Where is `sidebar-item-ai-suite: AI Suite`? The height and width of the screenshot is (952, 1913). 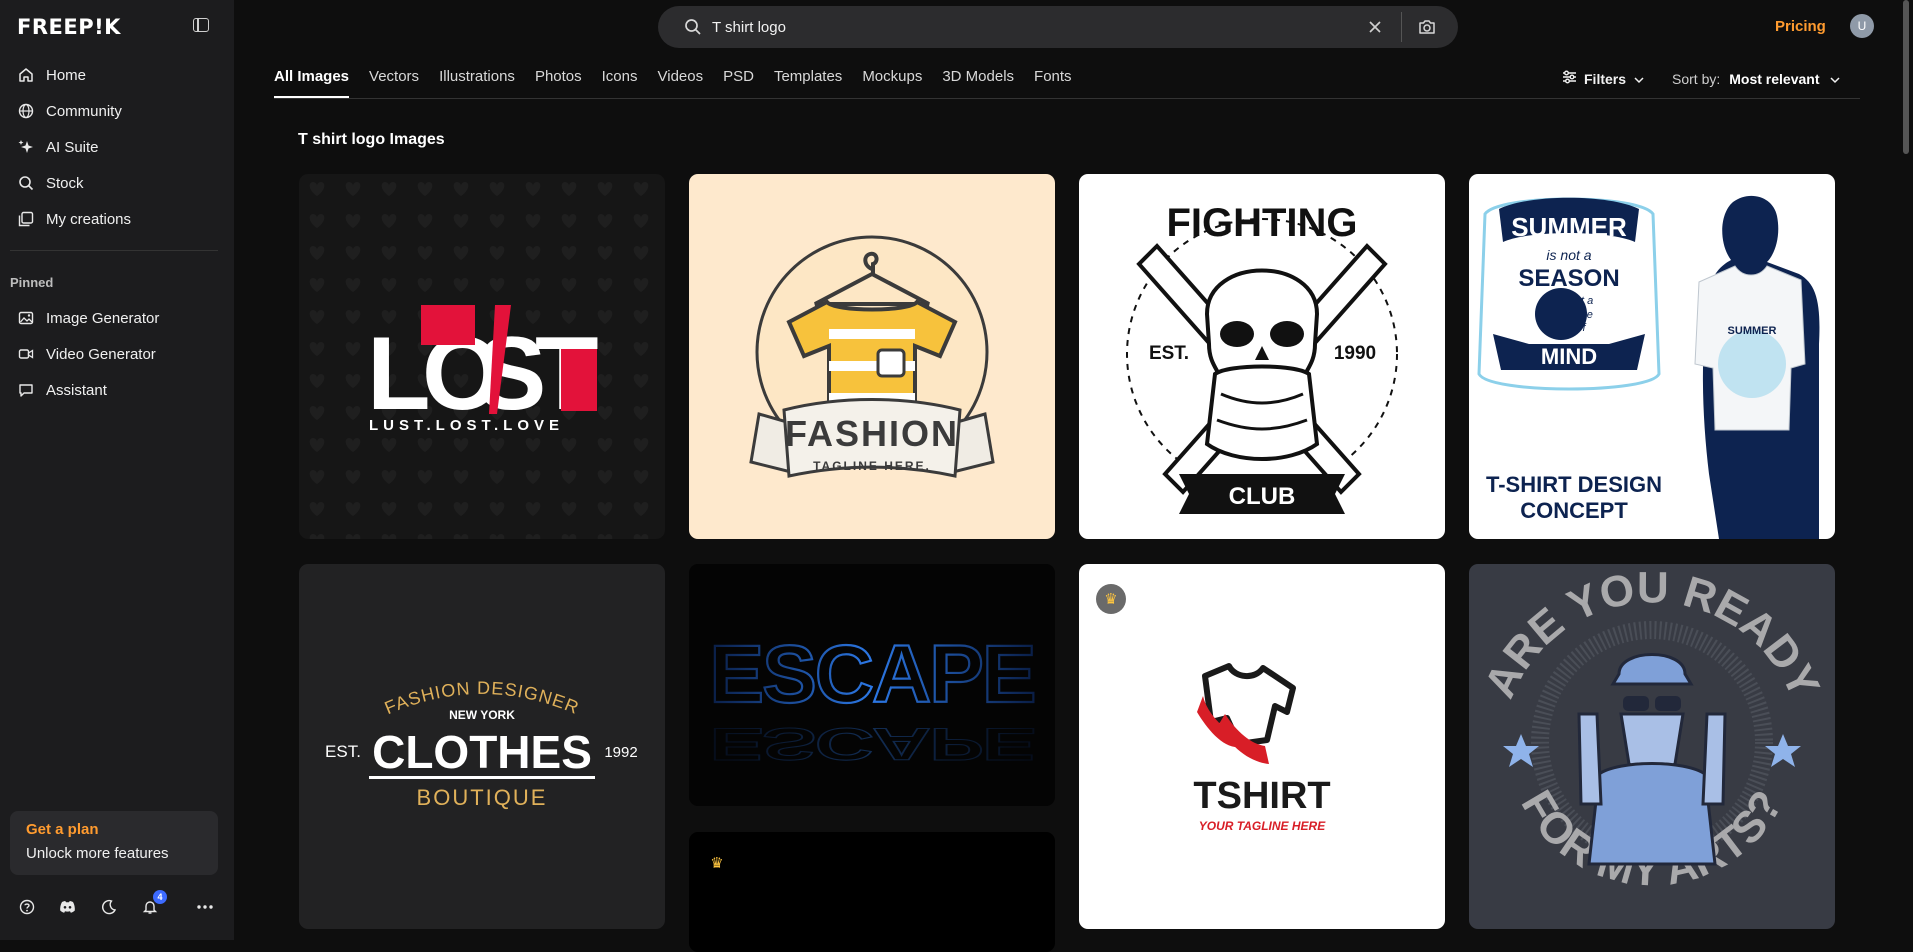 sidebar-item-ai-suite: AI Suite is located at coordinates (114, 147).